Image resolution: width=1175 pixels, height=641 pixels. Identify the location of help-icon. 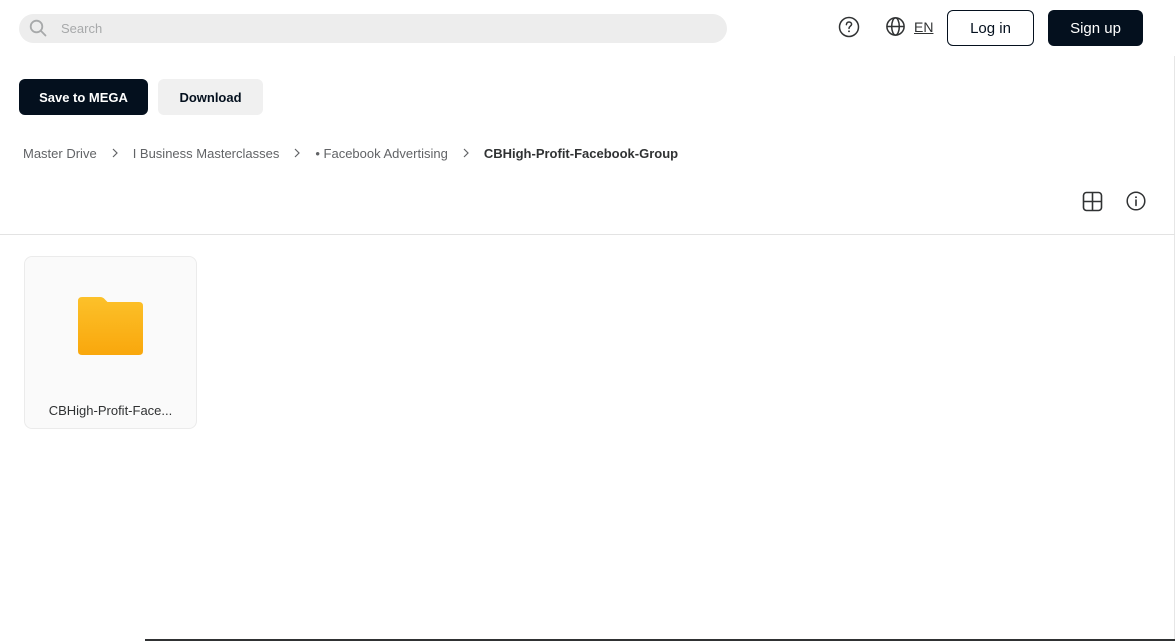
(849, 27).